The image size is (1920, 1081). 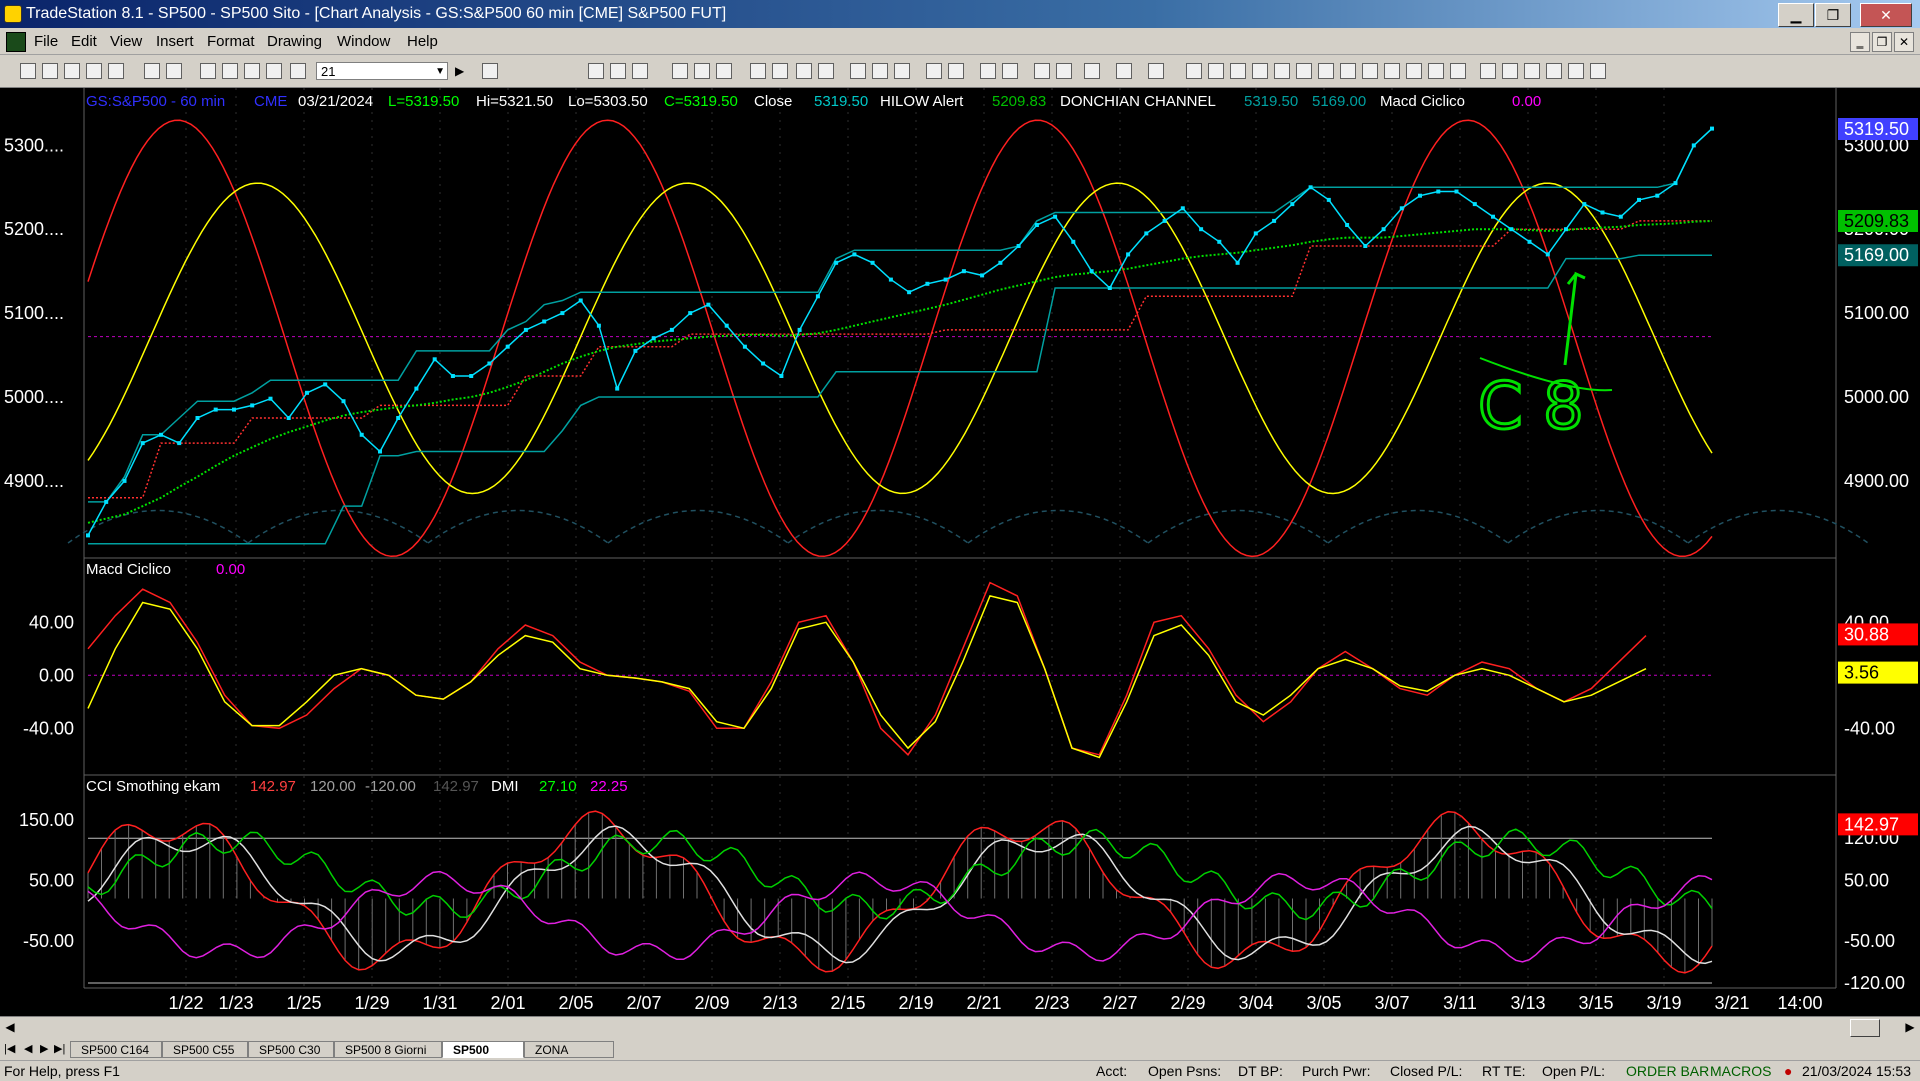 I want to click on open-icon, so click(x=50, y=71).